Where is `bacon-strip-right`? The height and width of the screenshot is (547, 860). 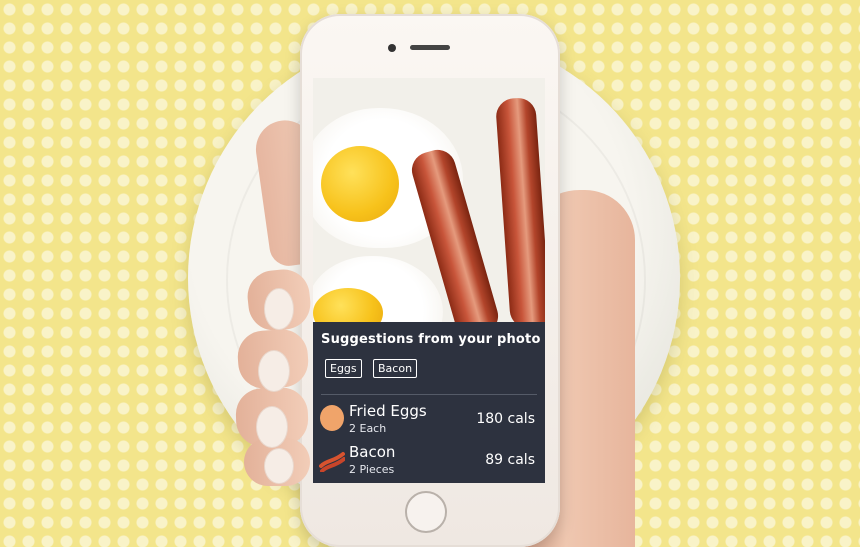
bacon-strip-right is located at coordinates (520, 209).